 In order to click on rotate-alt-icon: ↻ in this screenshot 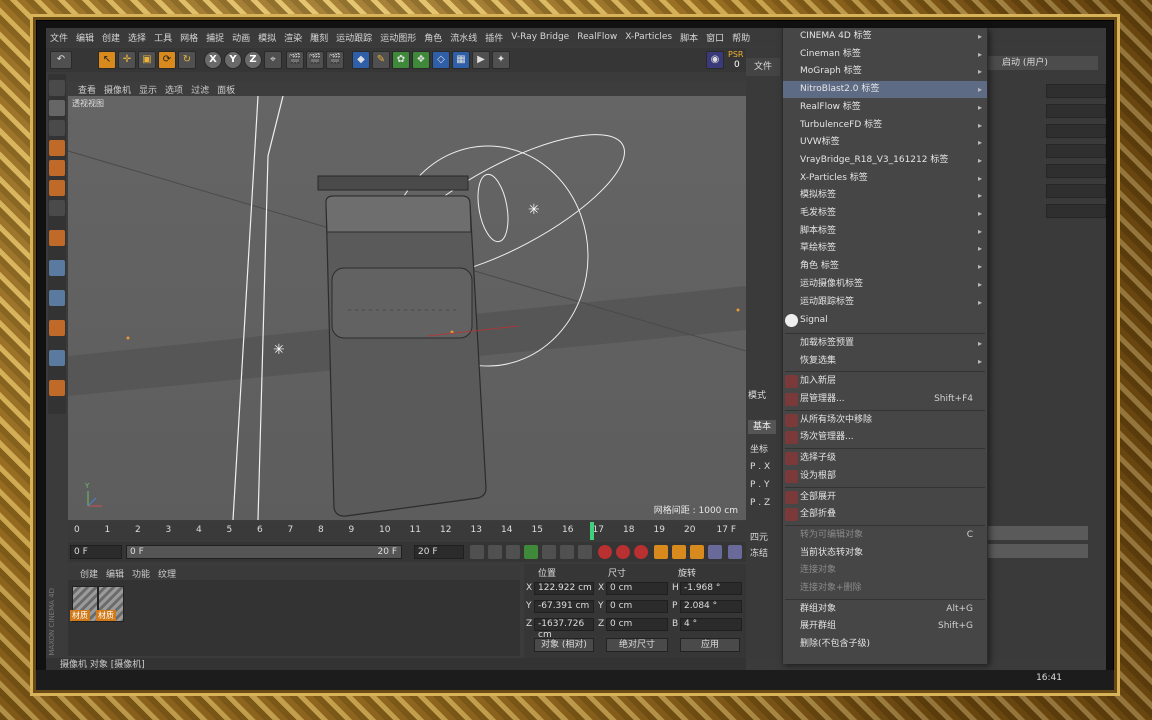, I will do `click(187, 60)`.